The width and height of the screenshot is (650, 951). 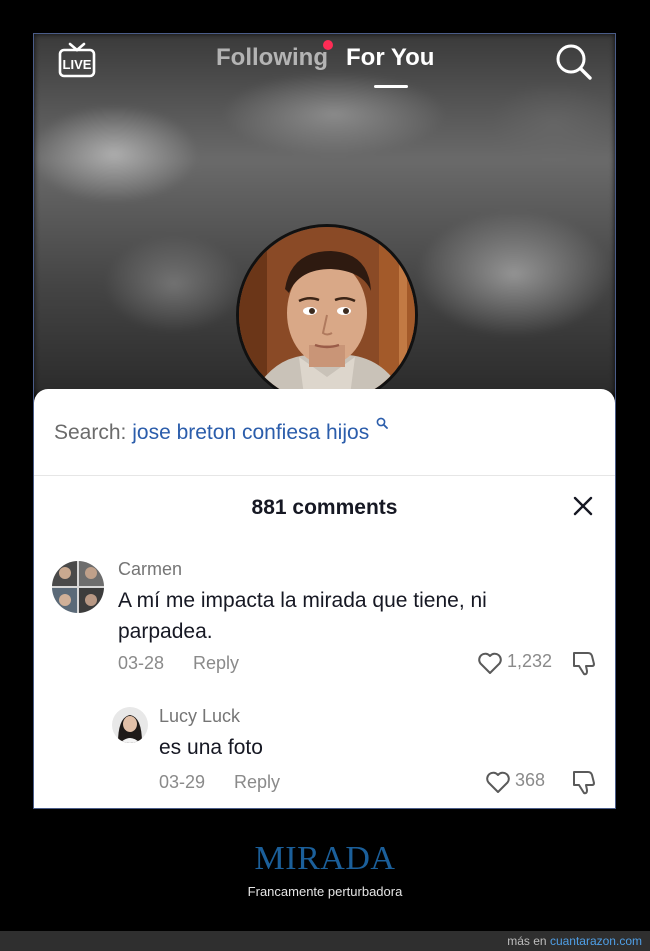 I want to click on live-label: LIVE, so click(x=77, y=64).